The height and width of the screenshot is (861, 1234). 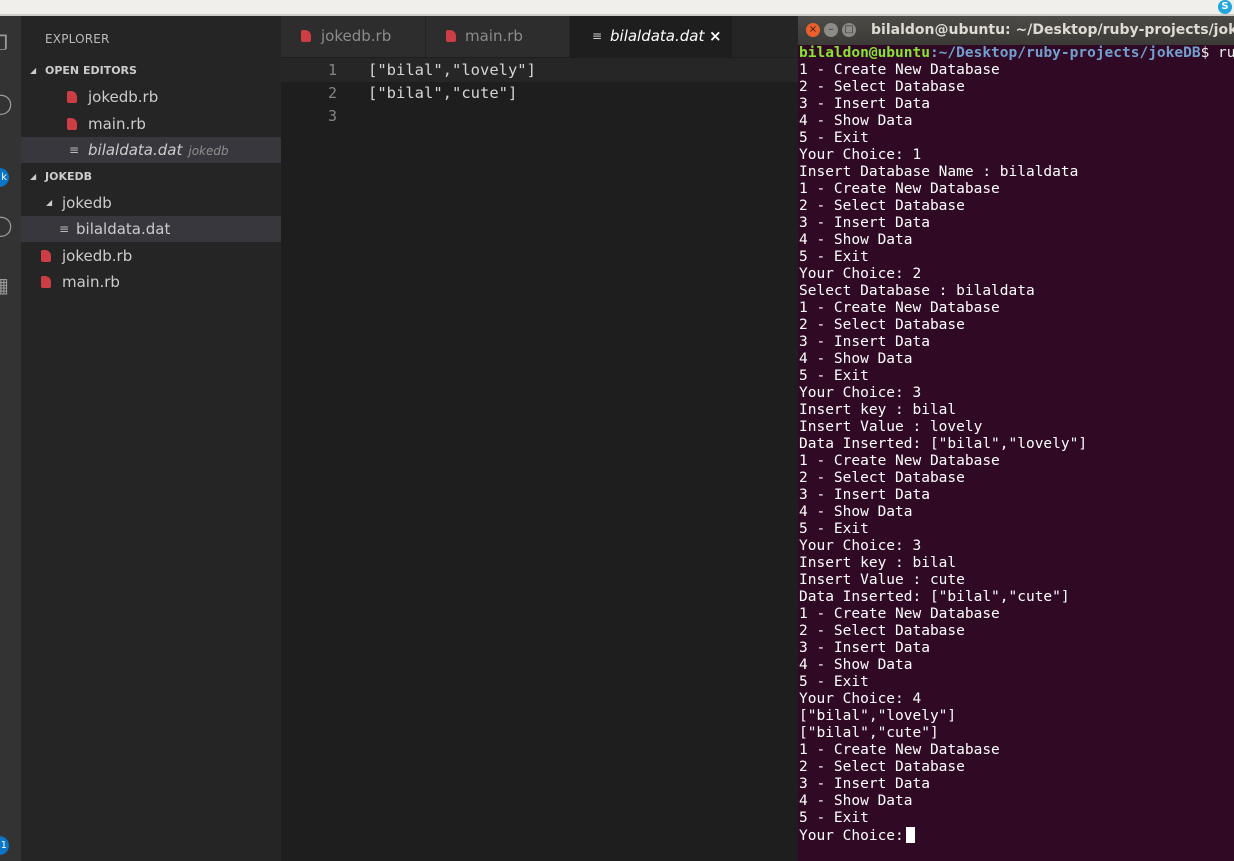 What do you see at coordinates (353, 36) in the screenshot?
I see `tab-jokedb-rb: jokedb.rb` at bounding box center [353, 36].